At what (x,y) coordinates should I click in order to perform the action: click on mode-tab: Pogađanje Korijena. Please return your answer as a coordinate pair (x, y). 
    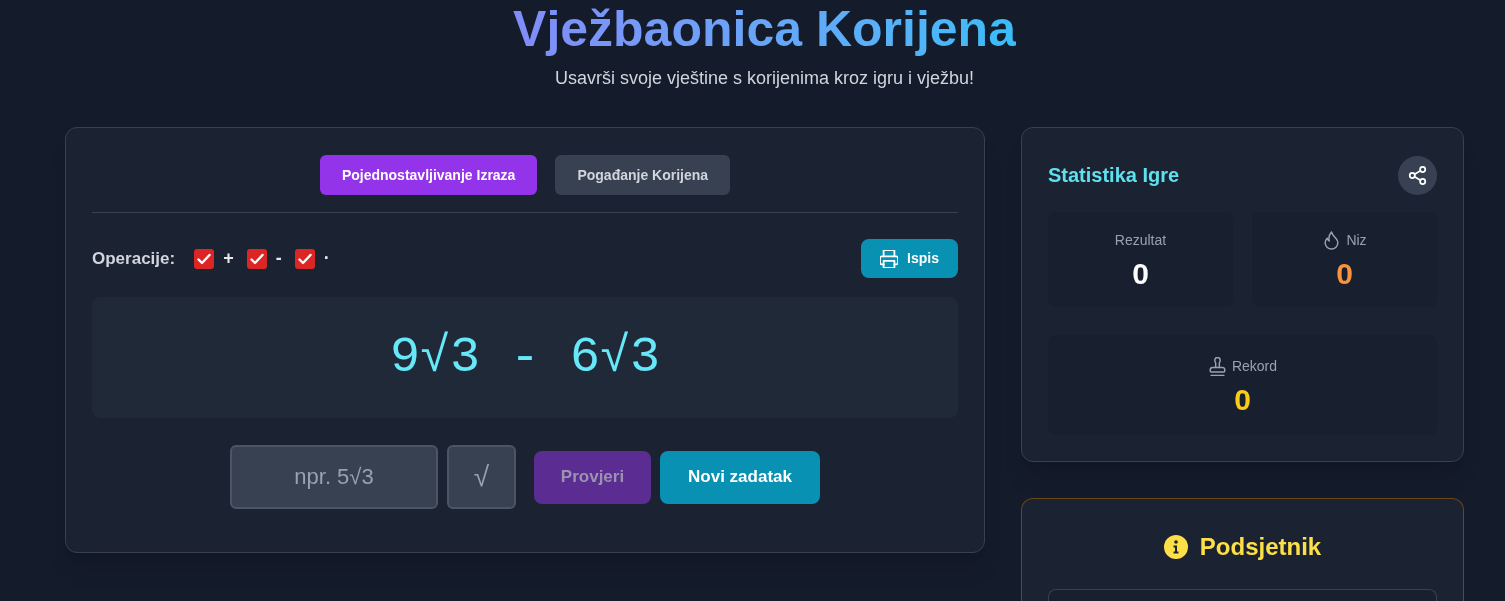
    Looking at the image, I should click on (643, 175).